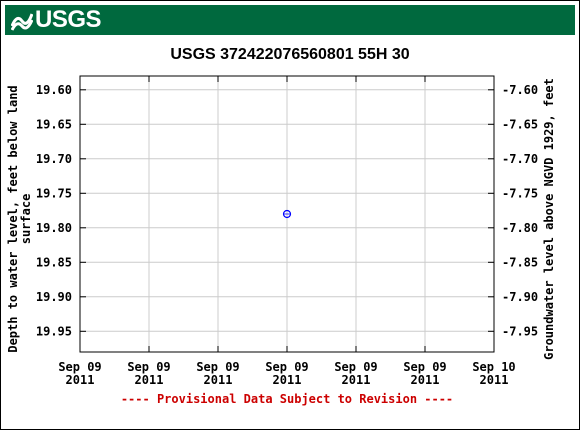  Describe the element at coordinates (54, 297) in the screenshot. I see `left-tick-label: 19.90` at that location.